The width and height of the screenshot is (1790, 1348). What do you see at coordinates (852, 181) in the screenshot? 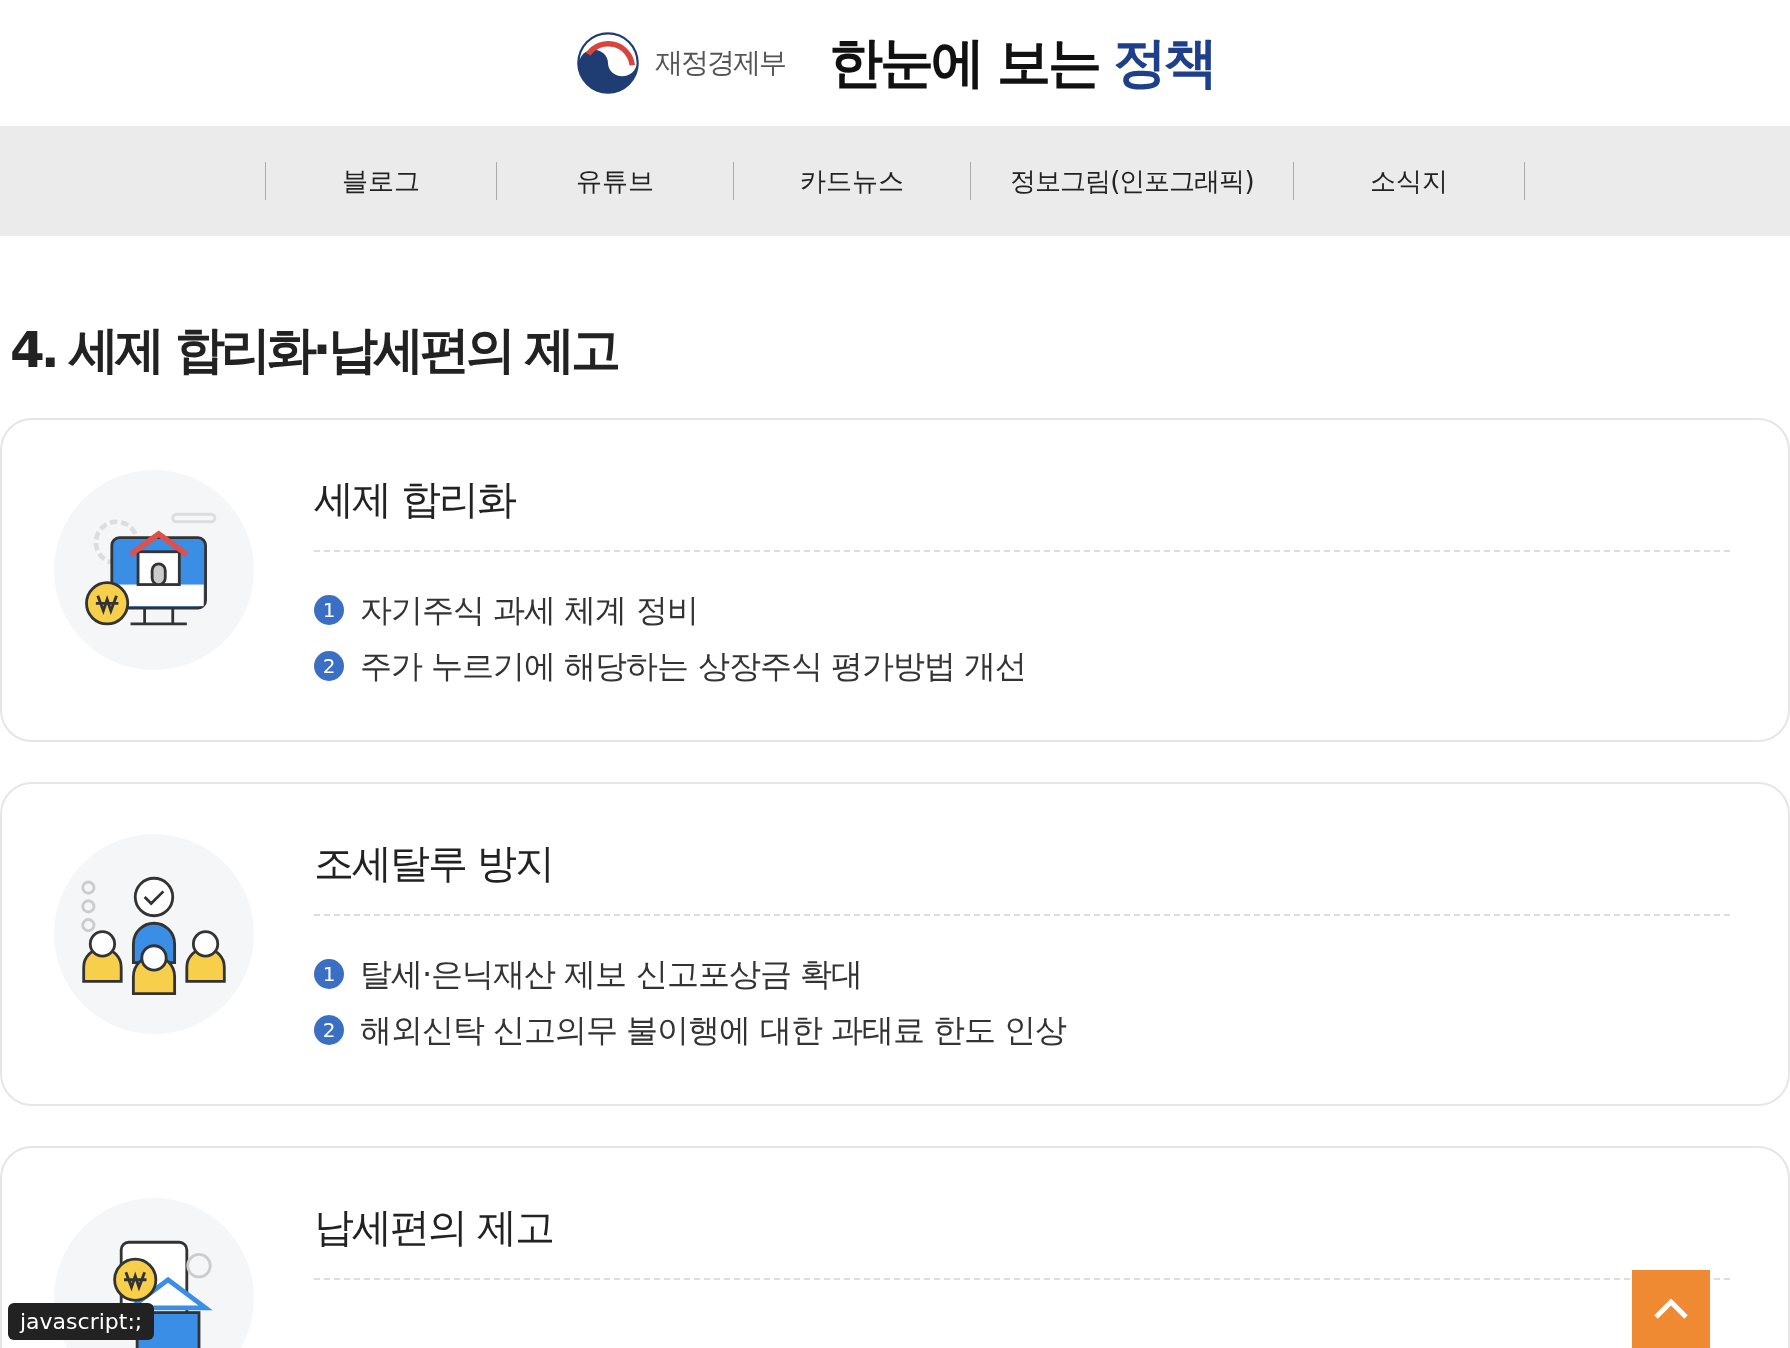
I see `nav-link: 카드뉴스` at bounding box center [852, 181].